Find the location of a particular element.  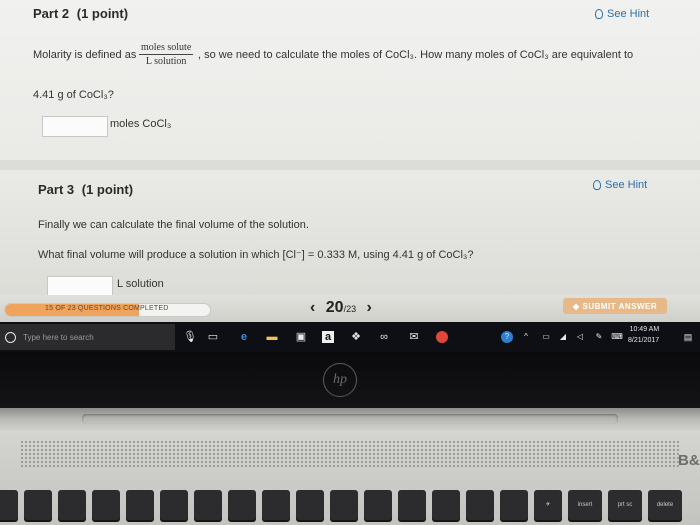

next-question-button: › is located at coordinates (369, 307).